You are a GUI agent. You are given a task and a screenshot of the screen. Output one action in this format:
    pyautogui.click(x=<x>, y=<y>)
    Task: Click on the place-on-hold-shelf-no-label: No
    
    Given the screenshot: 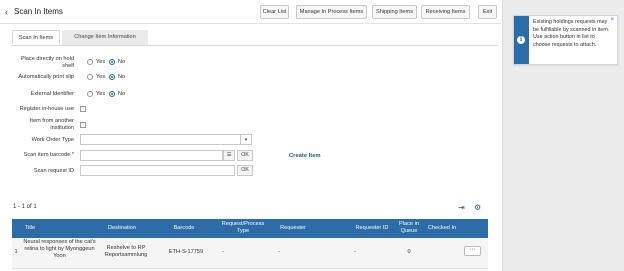 What is the action you would take?
    pyautogui.click(x=122, y=62)
    